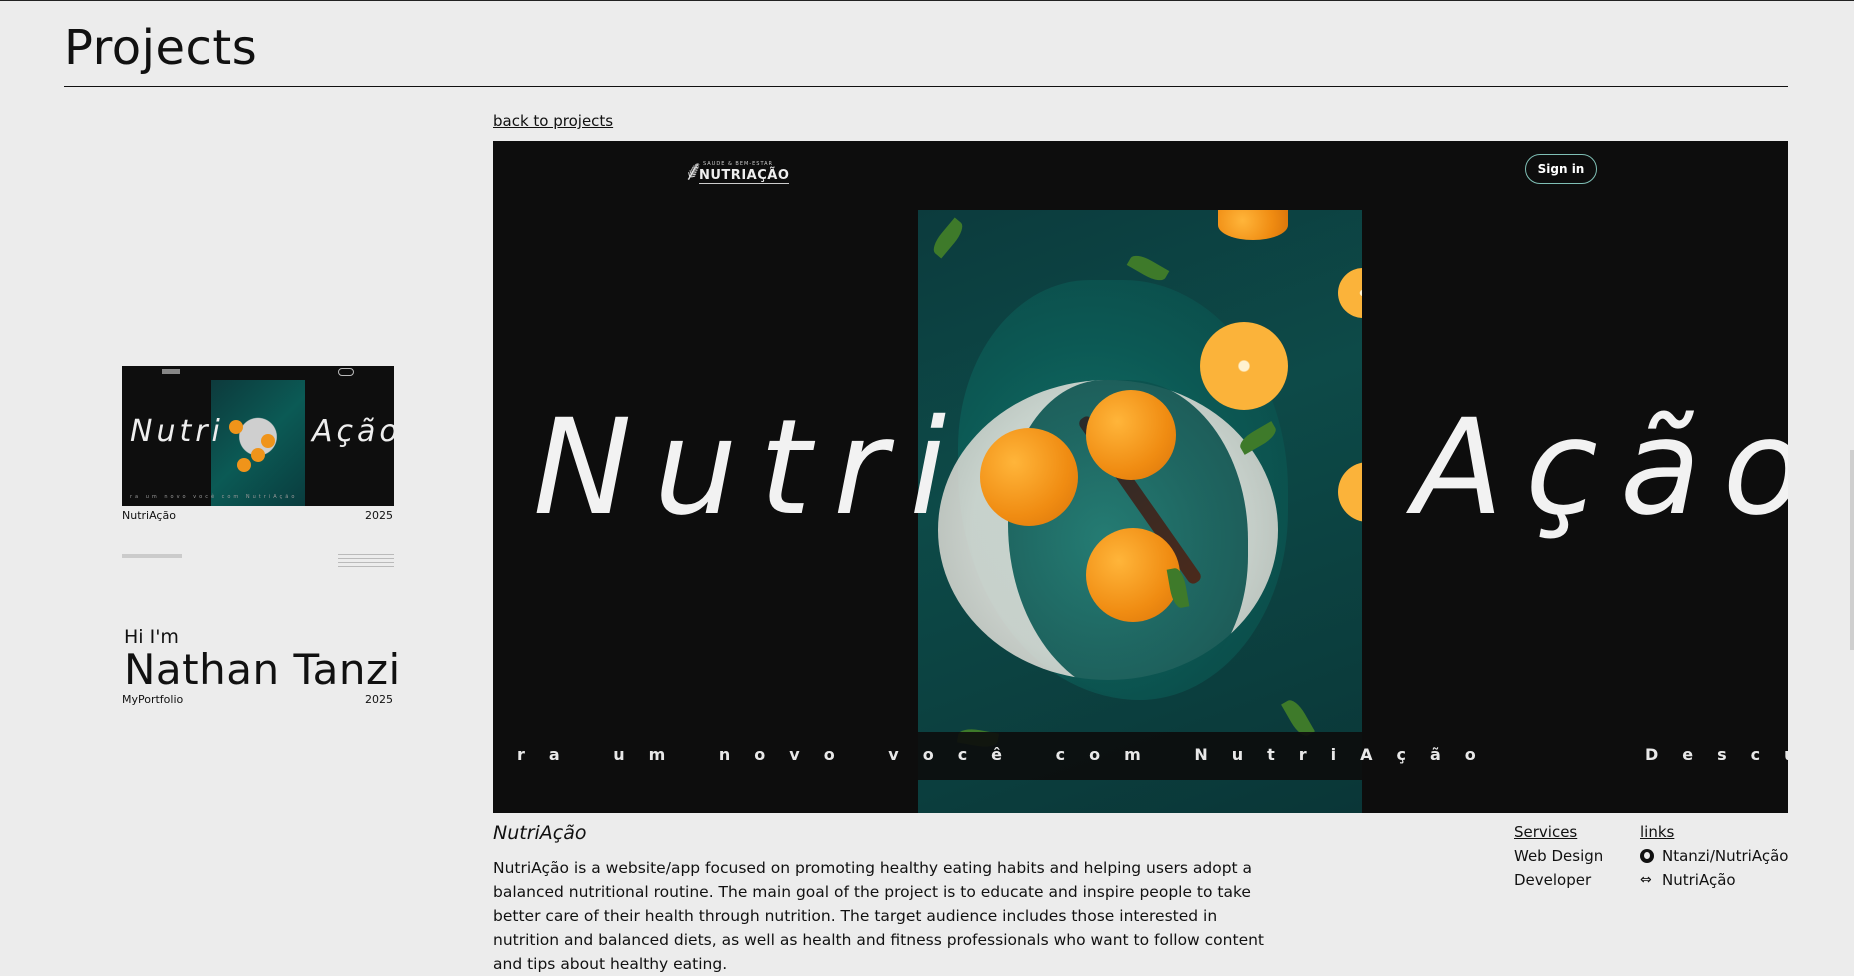 The image size is (1854, 976). What do you see at coordinates (1546, 832) in the screenshot?
I see `services-heading: Services` at bounding box center [1546, 832].